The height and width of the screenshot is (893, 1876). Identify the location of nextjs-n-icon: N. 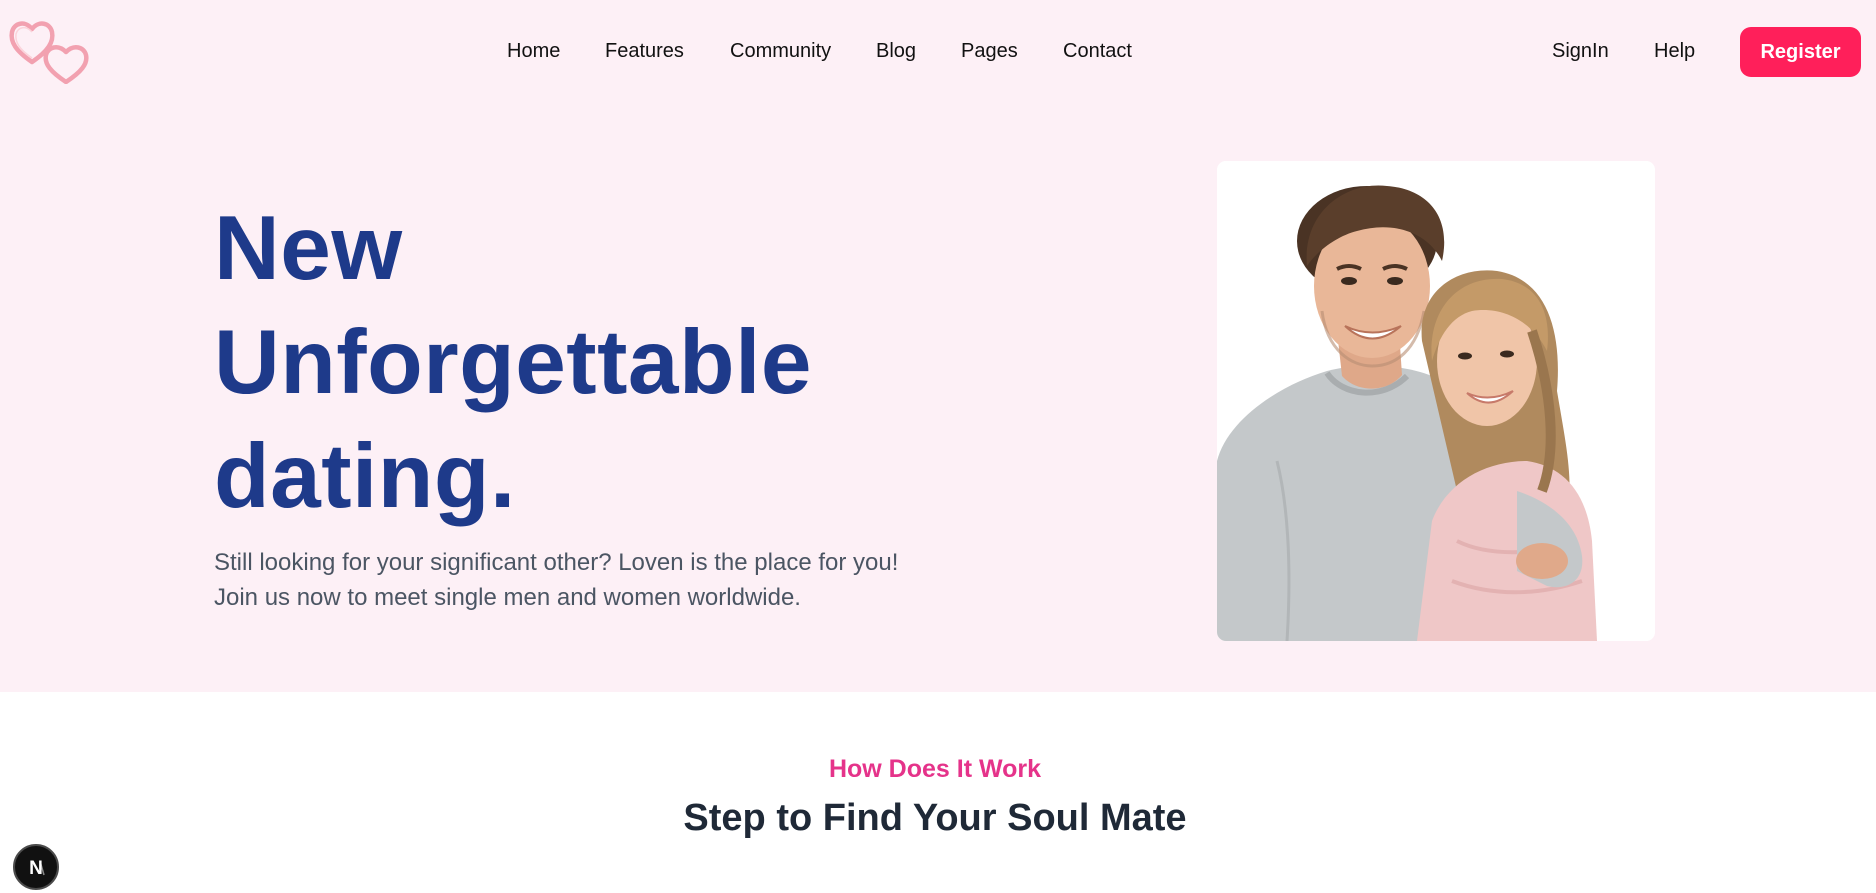
(37, 868).